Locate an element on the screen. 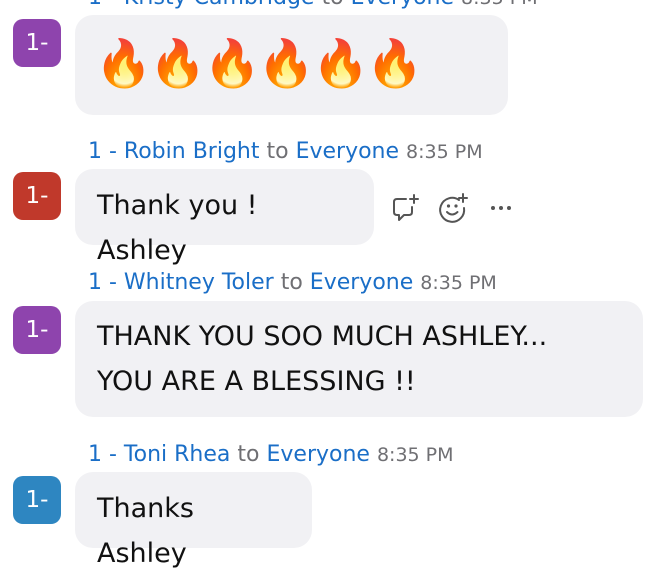 The height and width of the screenshot is (576, 660). add-reaction-button is located at coordinates (453, 208).